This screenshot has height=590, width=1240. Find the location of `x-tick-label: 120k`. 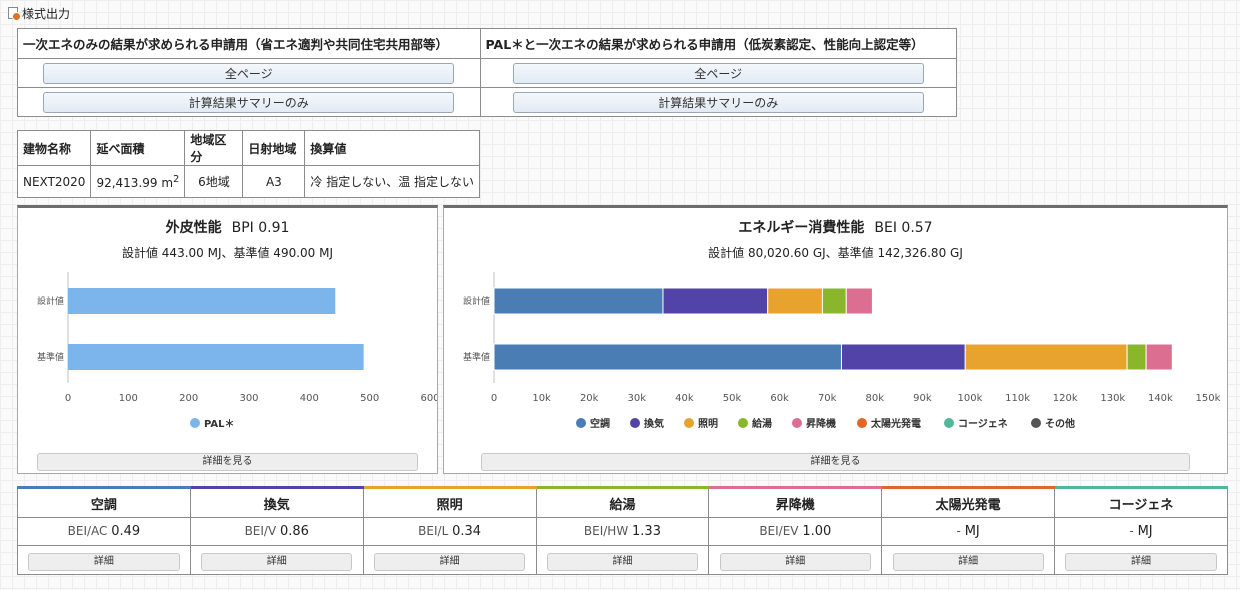

x-tick-label: 120k is located at coordinates (1065, 398).